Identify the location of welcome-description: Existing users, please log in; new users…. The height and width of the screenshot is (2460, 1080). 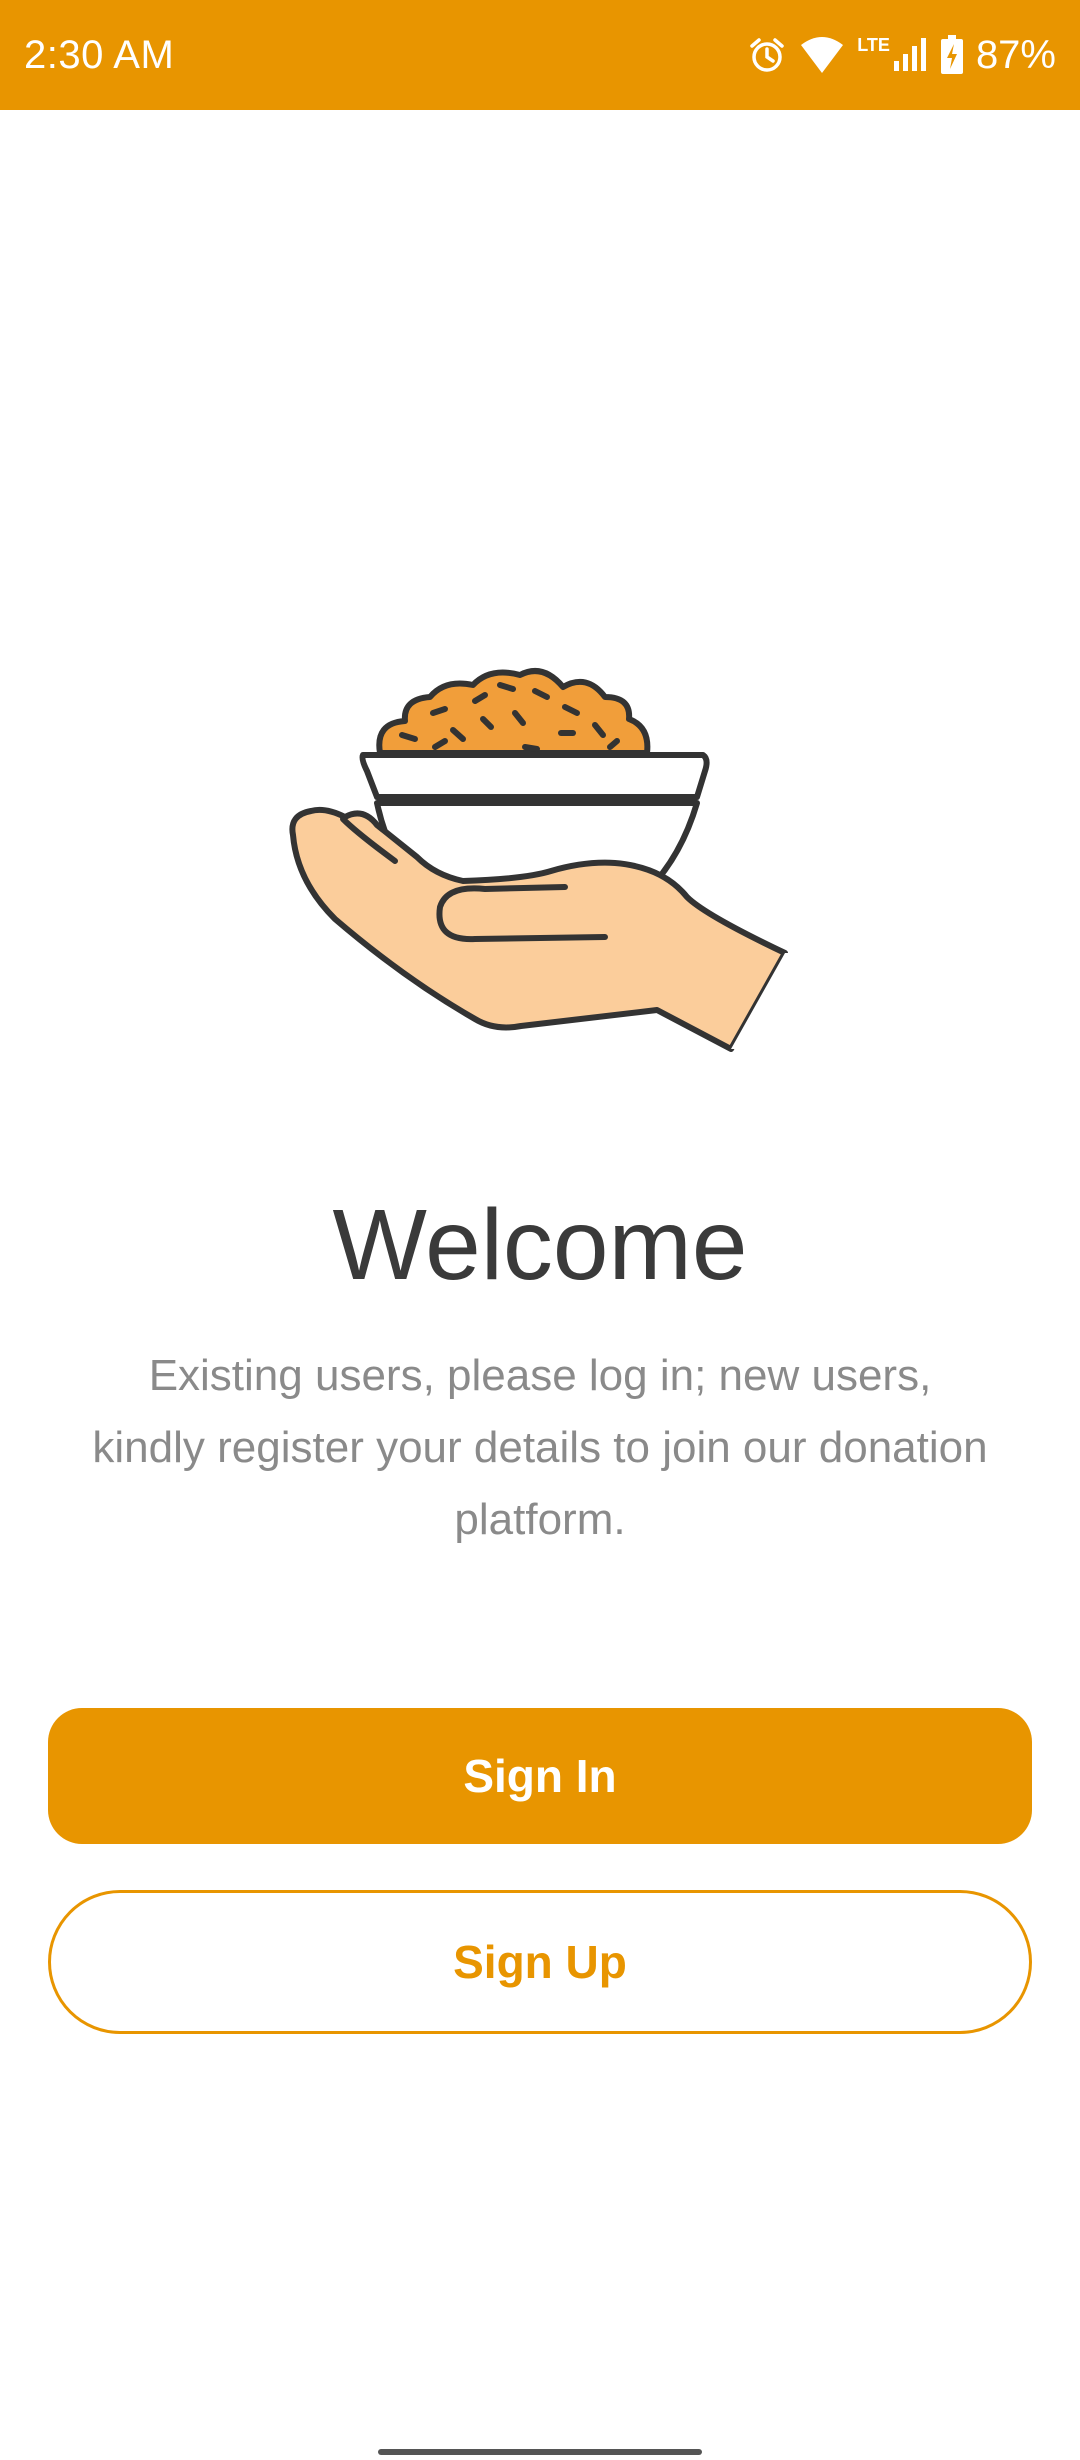
(540, 1447).